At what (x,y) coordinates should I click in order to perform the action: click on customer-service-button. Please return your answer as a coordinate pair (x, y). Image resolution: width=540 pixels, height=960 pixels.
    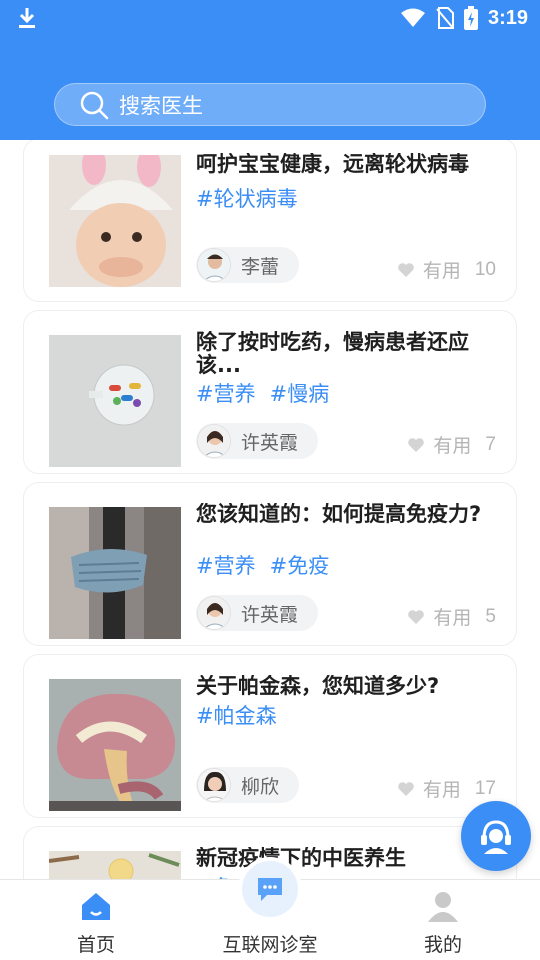
    Looking at the image, I should click on (496, 836).